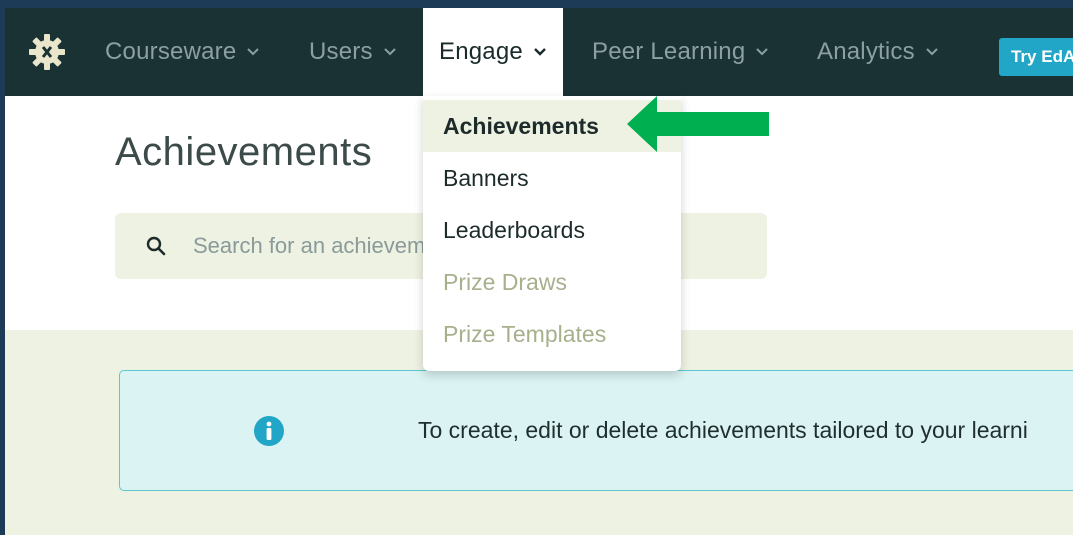  I want to click on menu-item-leaderboards: Leaderboards, so click(552, 230).